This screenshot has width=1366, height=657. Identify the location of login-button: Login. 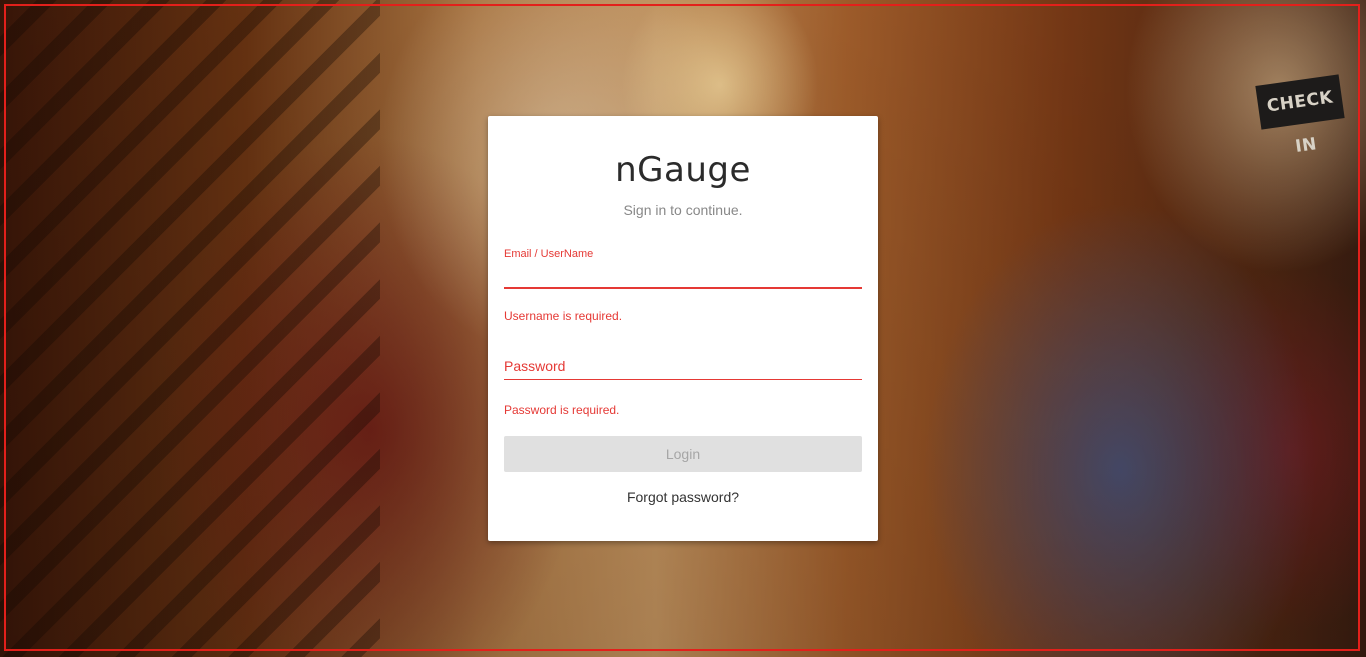
(683, 454).